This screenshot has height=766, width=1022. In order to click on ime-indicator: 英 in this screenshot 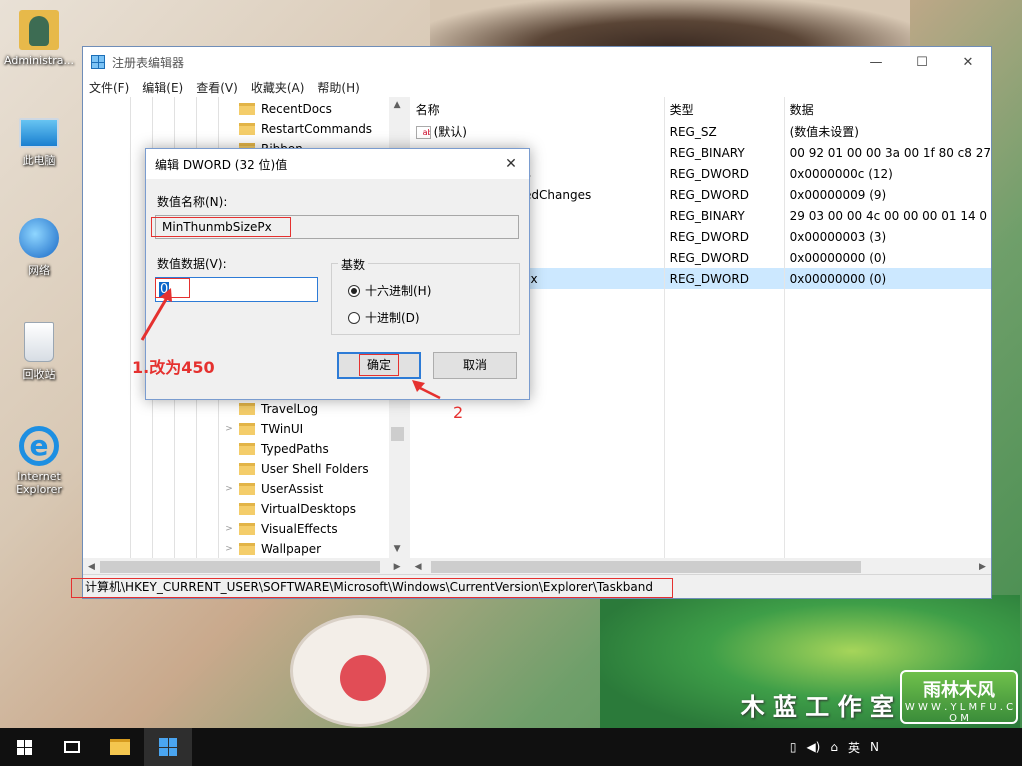, I will do `click(854, 747)`.